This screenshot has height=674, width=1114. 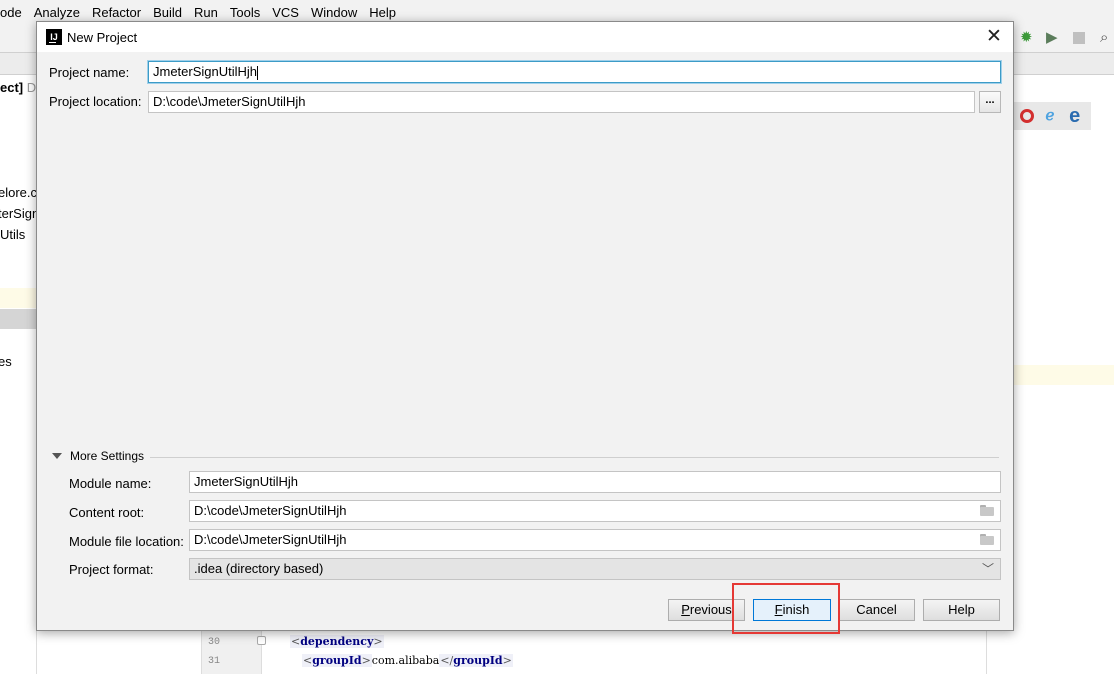 I want to click on ie-icon: ℯ, so click(x=1050, y=116).